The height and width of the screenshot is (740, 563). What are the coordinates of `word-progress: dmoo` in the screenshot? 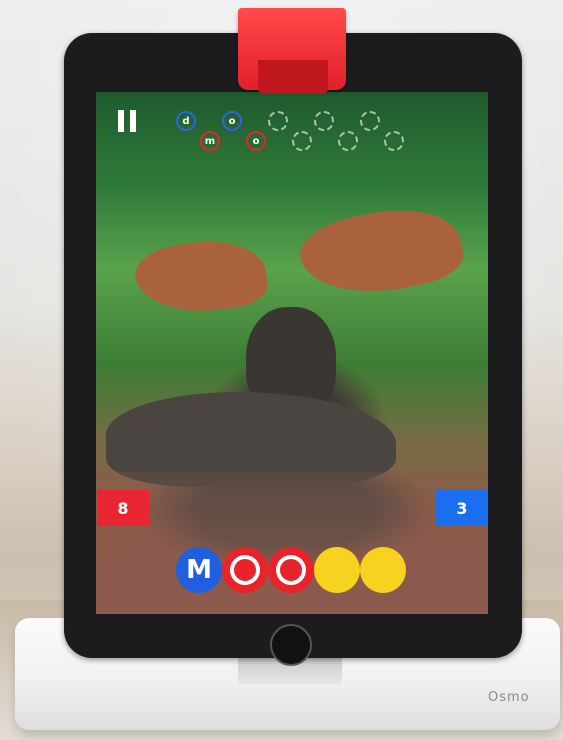 It's located at (296, 134).